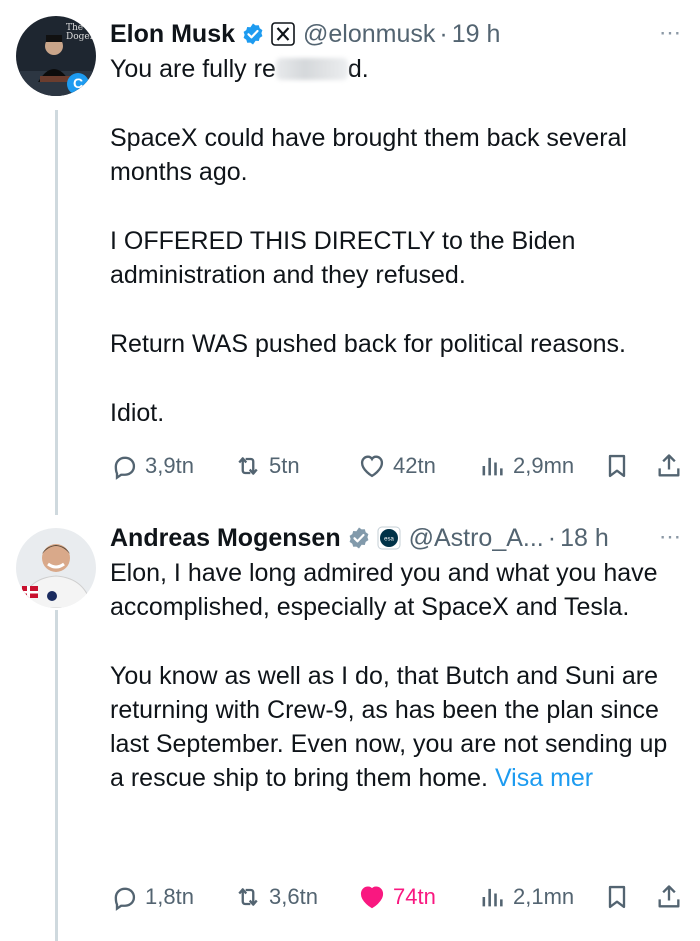 The height and width of the screenshot is (941, 700). I want to click on tweet-paragraph: Idiot., so click(137, 413).